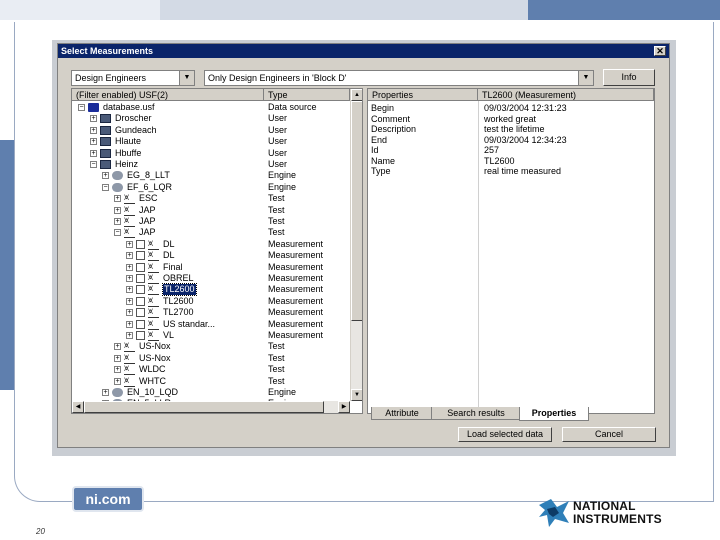  I want to click on tab-search-results: Search results, so click(476, 413).